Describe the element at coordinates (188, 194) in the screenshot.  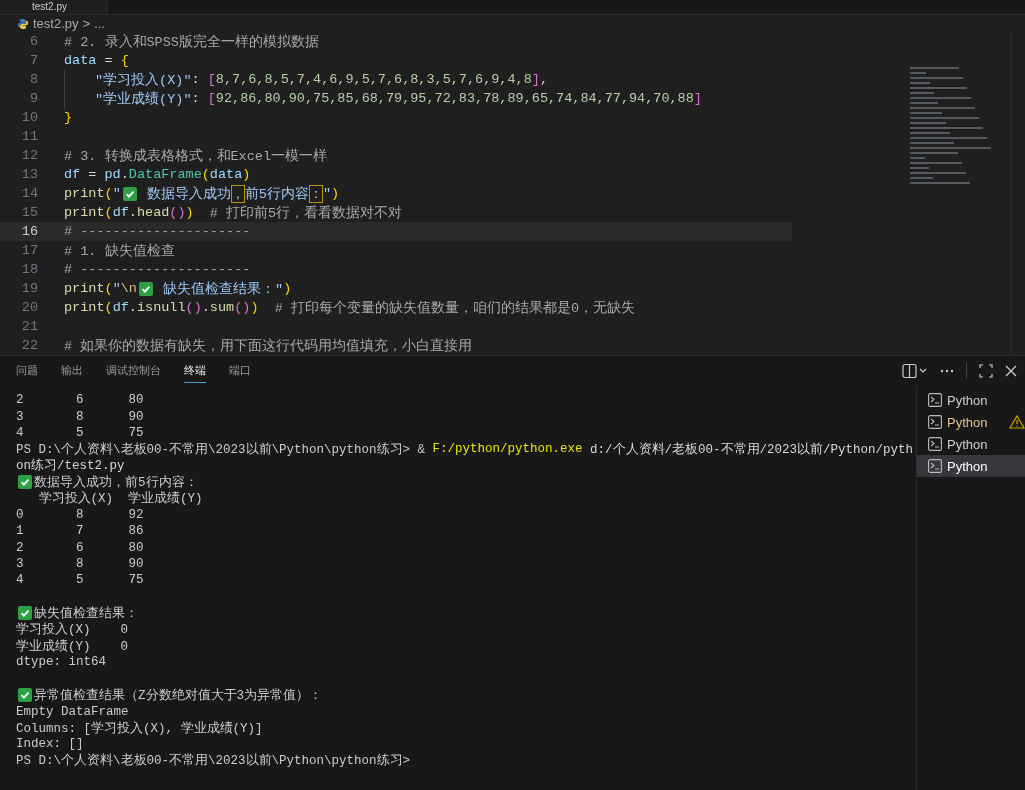
I see `code-string: 数据导入成功` at that location.